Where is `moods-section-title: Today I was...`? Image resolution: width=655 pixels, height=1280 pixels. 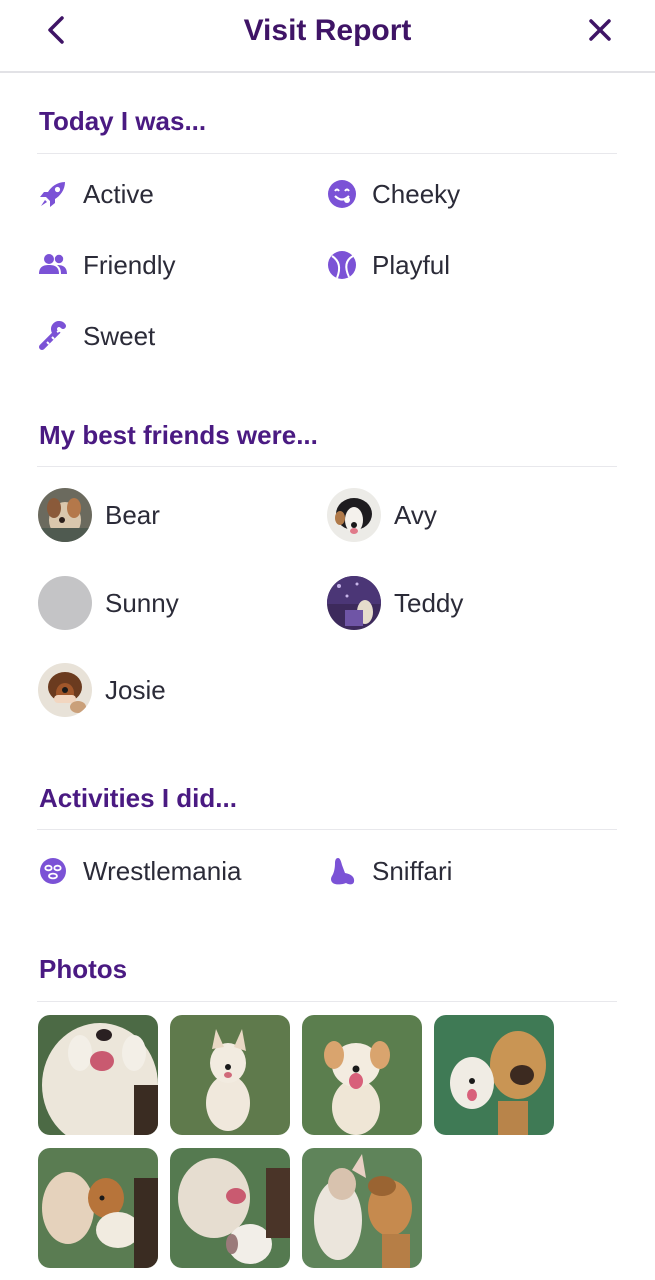 moods-section-title: Today I was... is located at coordinates (123, 121).